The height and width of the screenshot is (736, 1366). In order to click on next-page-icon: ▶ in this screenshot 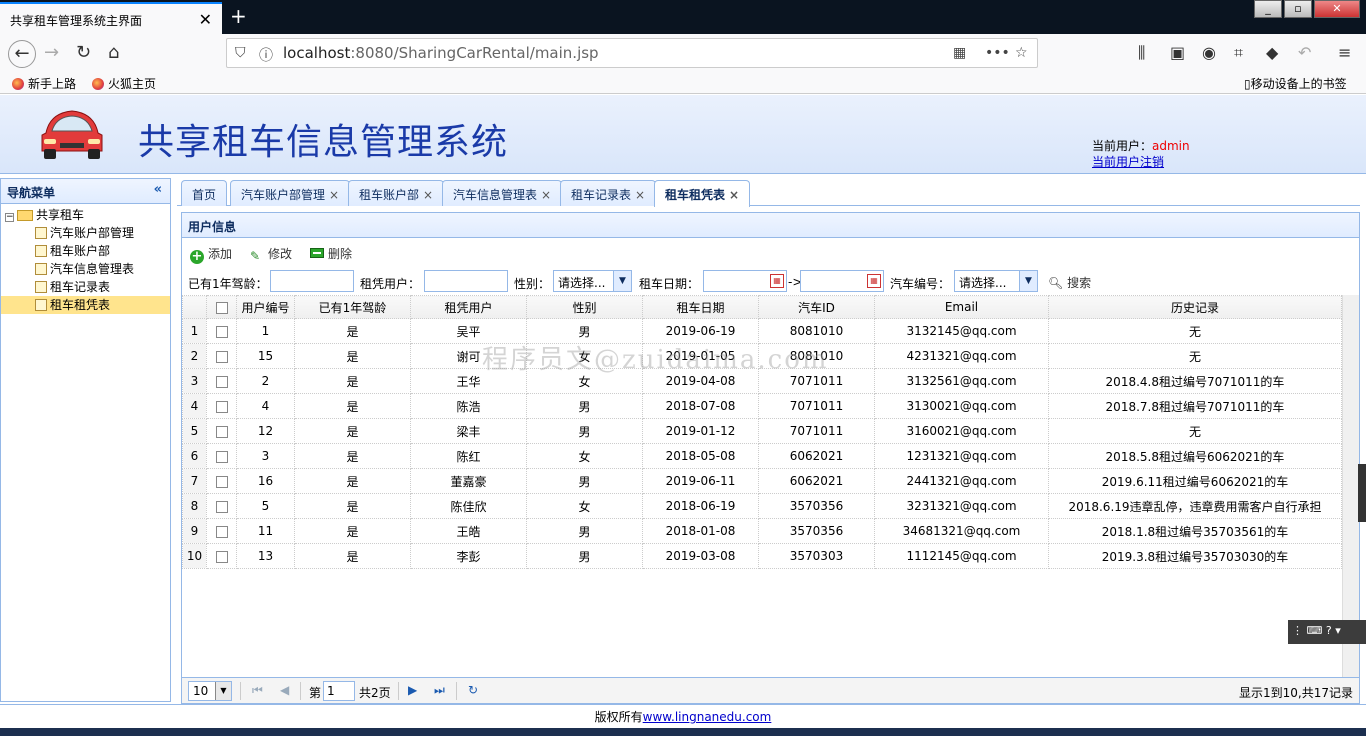, I will do `click(412, 690)`.